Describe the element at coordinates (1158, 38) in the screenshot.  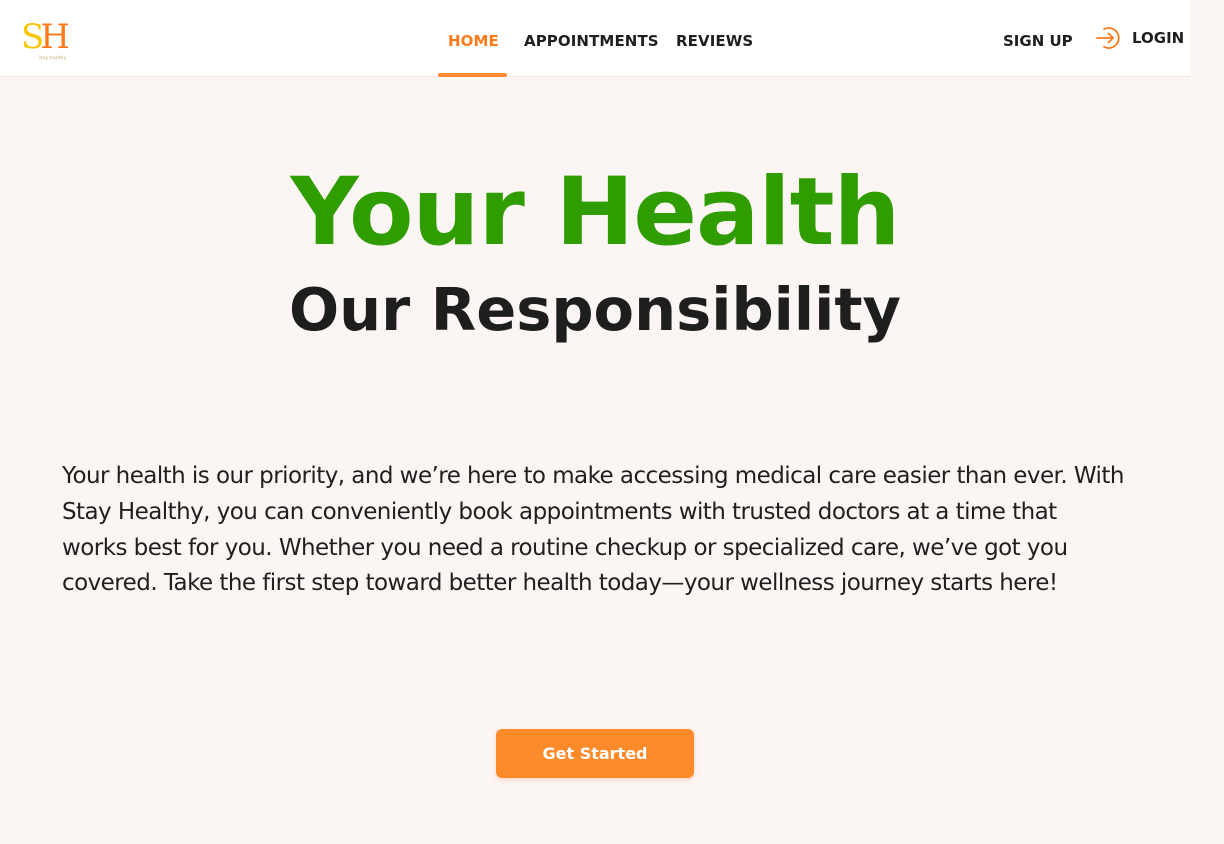
I see `login-label: LOGIN` at that location.